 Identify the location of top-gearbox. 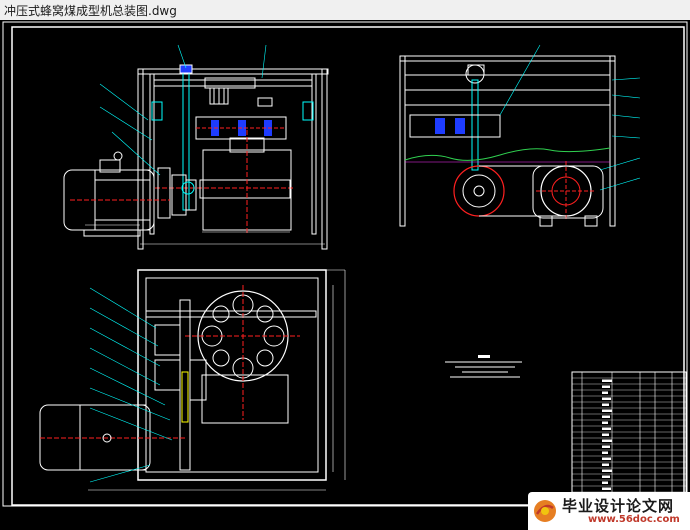
(245, 399).